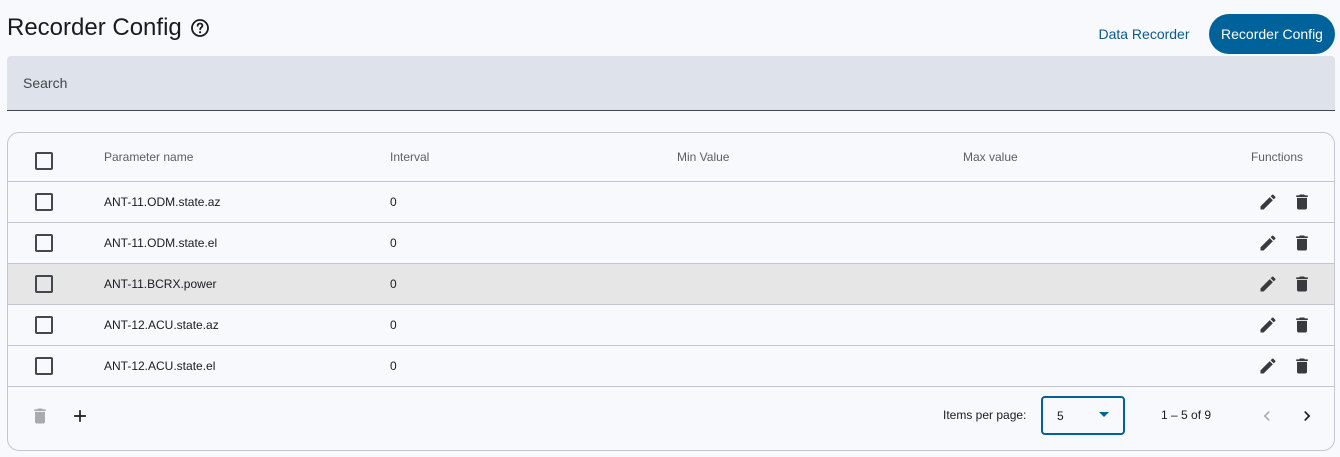  I want to click on column-header-parameter-name: Parameter name, so click(148, 157).